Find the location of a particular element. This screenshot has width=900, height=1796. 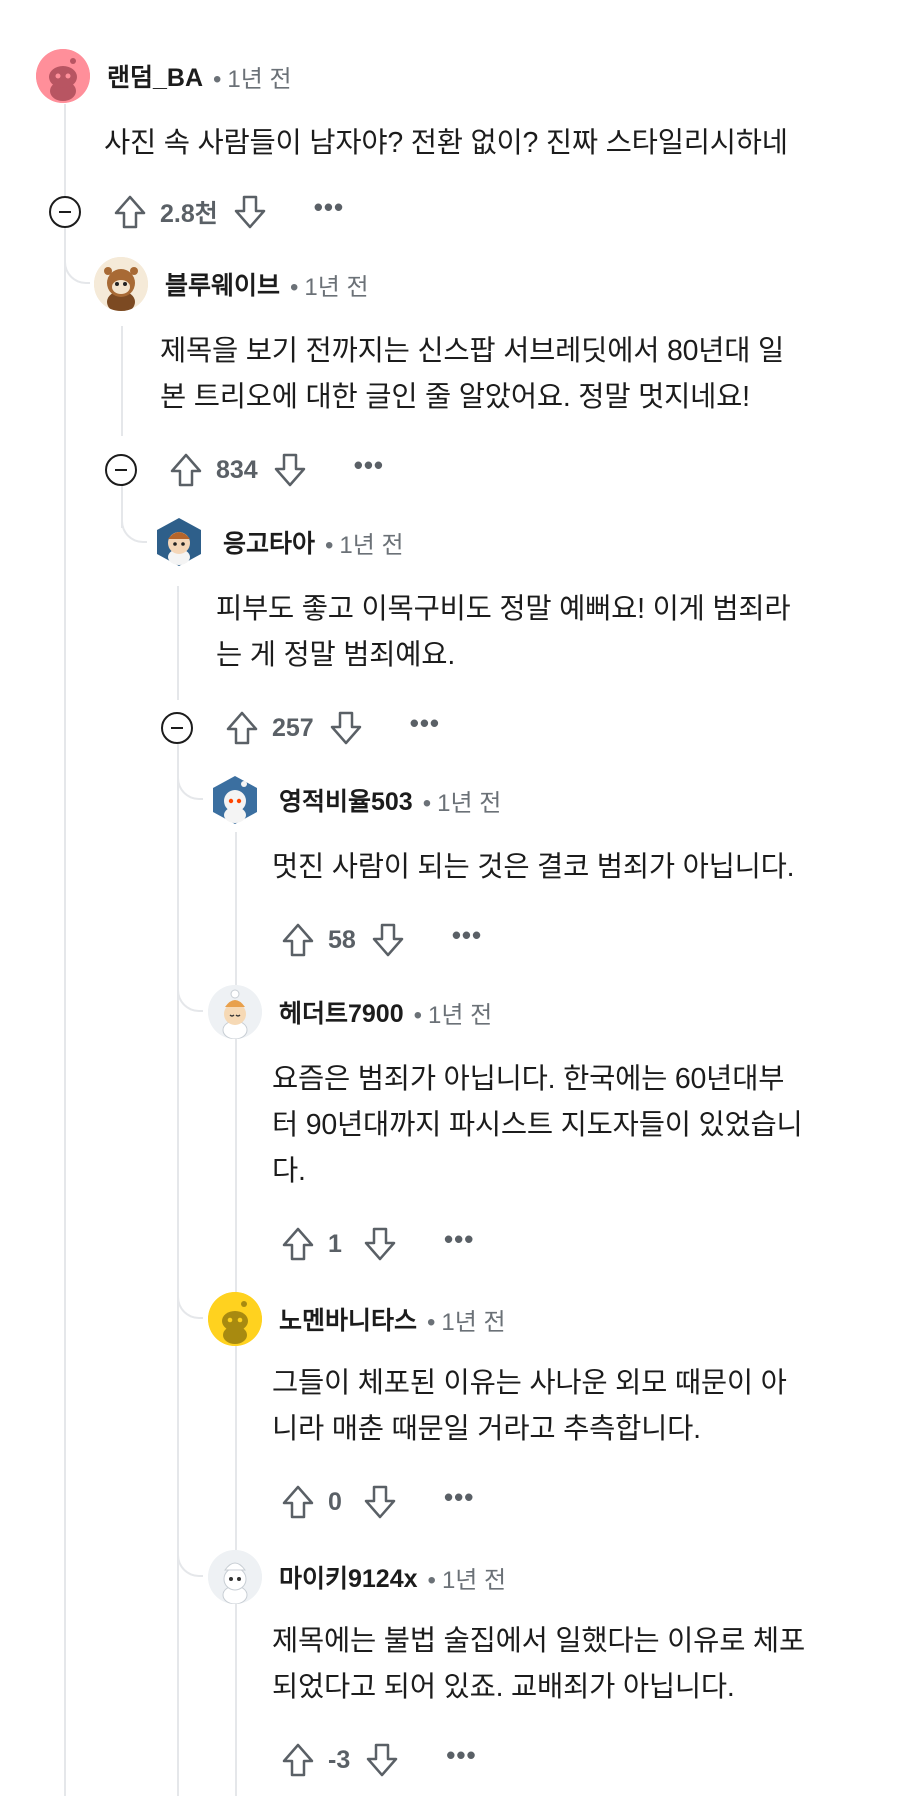

comment-author: 헤더트7900 is located at coordinates (341, 1012).